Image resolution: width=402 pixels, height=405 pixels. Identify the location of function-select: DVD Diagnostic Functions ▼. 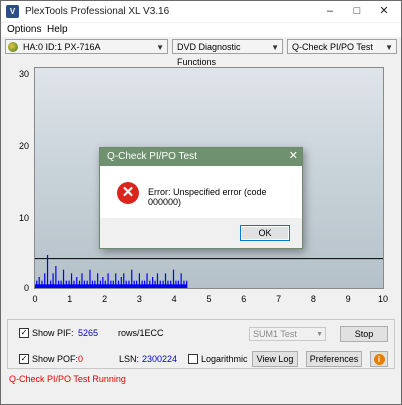
(227, 53).